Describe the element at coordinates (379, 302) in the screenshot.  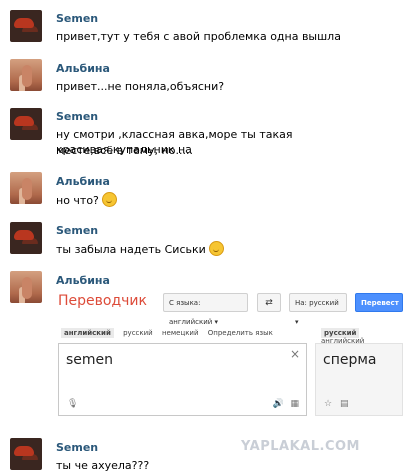
I see `translate-button: Перевест` at that location.